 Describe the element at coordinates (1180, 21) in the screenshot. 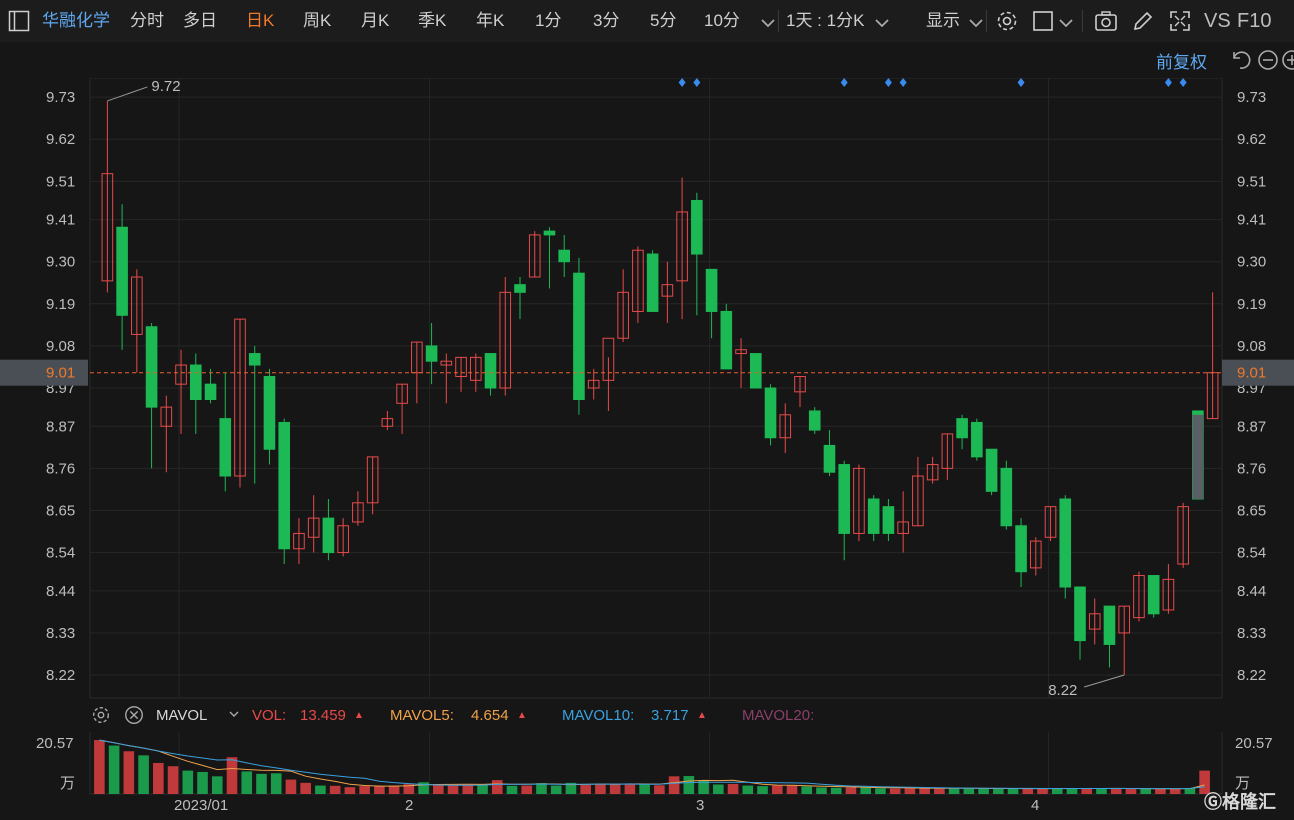

I see `fullscreen-icon` at that location.